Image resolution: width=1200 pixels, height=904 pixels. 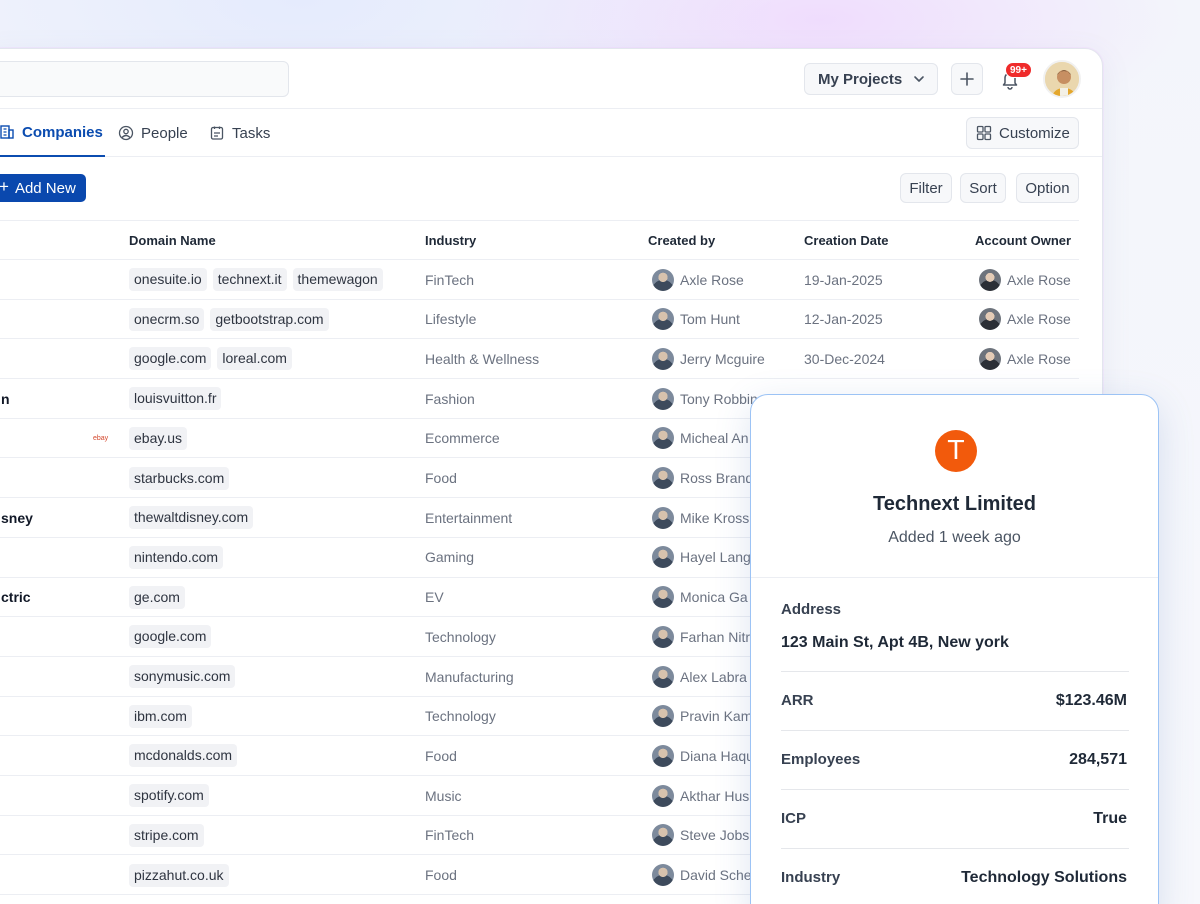 What do you see at coordinates (169, 796) in the screenshot?
I see `domain-chip: spotify.com` at bounding box center [169, 796].